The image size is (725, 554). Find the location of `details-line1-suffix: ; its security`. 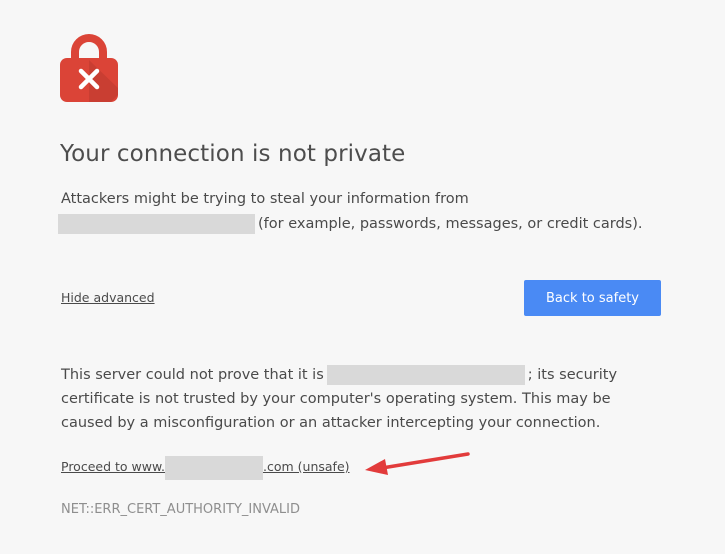

details-line1-suffix: ; its security is located at coordinates (572, 375).